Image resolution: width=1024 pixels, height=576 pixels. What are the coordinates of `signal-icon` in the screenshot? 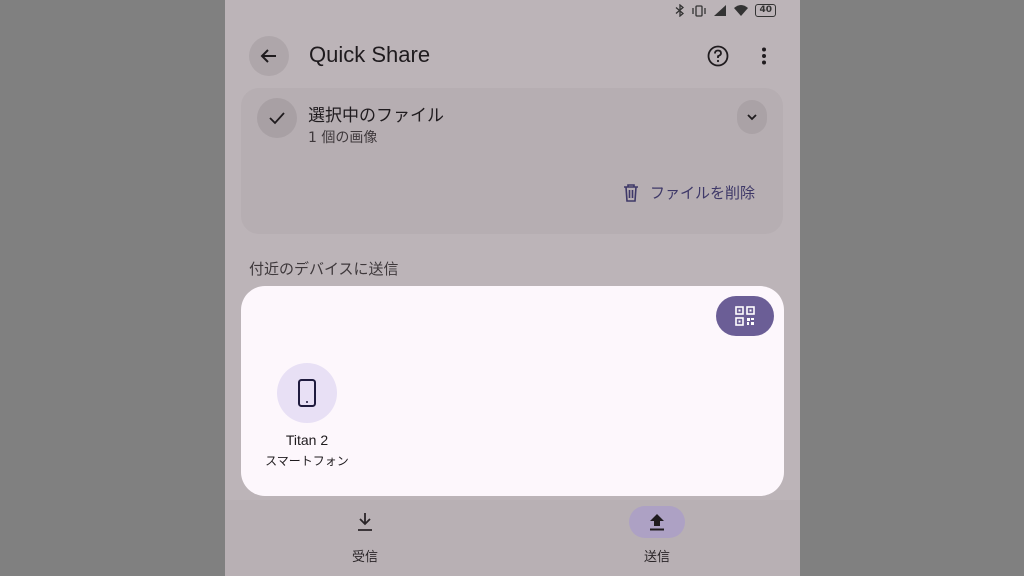 It's located at (720, 10).